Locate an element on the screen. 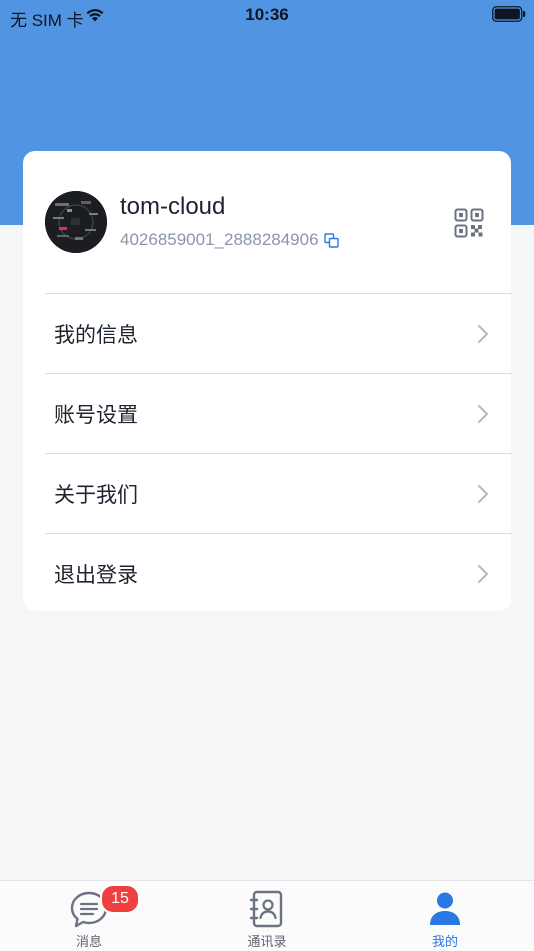 Image resolution: width=534 pixels, height=951 pixels. status-bar: 无 SIM 卡 10:36 is located at coordinates (267, 16).